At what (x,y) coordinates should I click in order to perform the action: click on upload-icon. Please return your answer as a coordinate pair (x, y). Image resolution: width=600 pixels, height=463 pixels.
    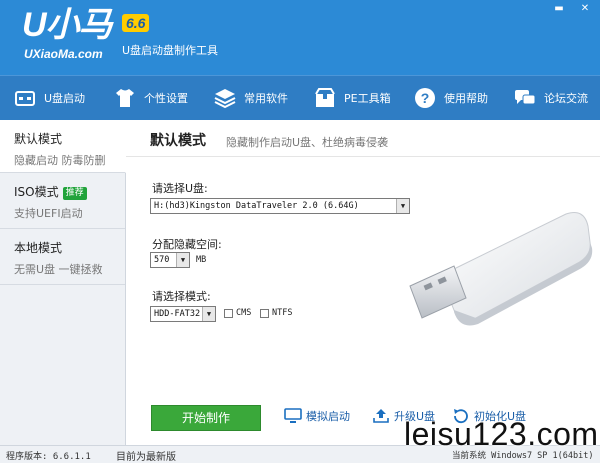
    Looking at the image, I should click on (381, 416).